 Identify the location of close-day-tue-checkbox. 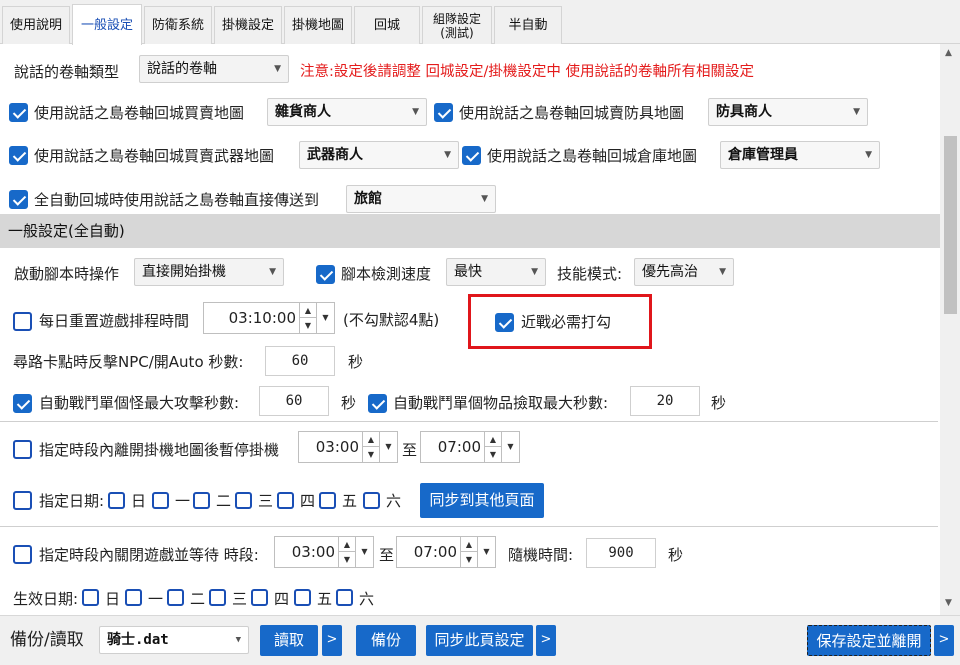
(175, 597).